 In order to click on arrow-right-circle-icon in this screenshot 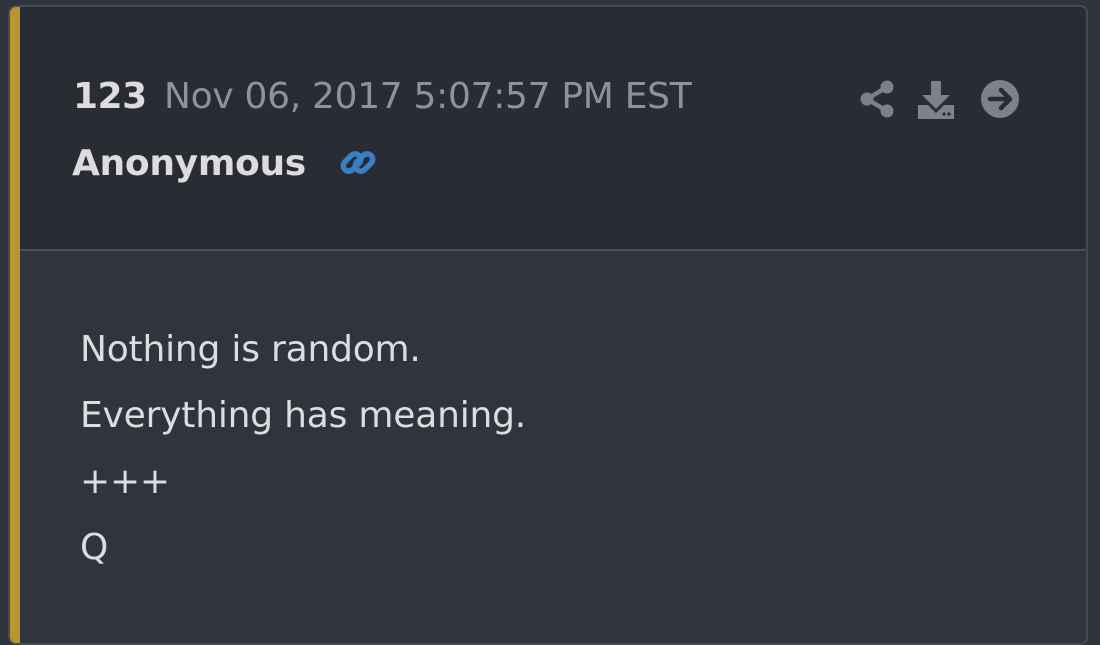, I will do `click(1000, 99)`.